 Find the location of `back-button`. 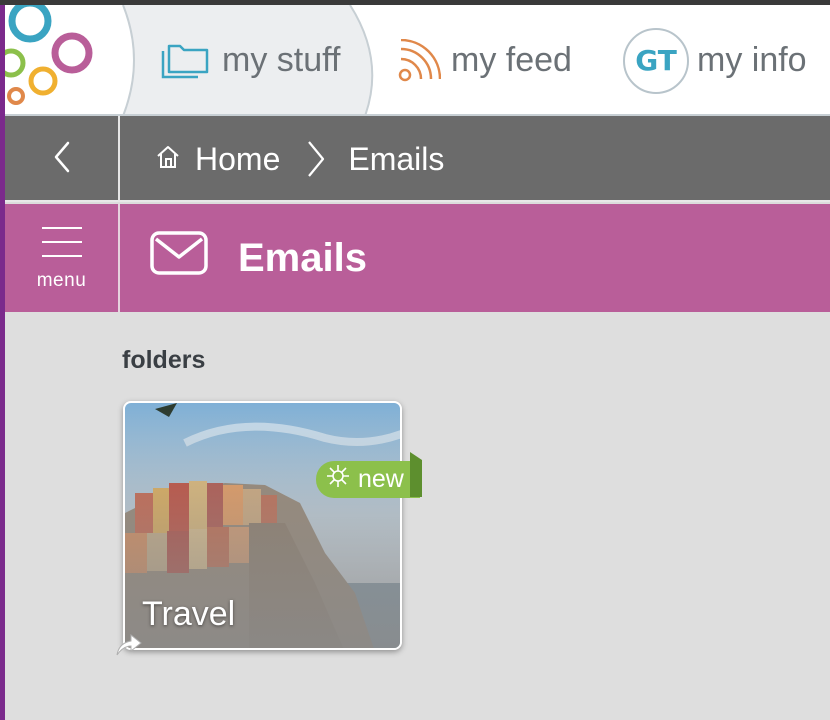

back-button is located at coordinates (62, 159).